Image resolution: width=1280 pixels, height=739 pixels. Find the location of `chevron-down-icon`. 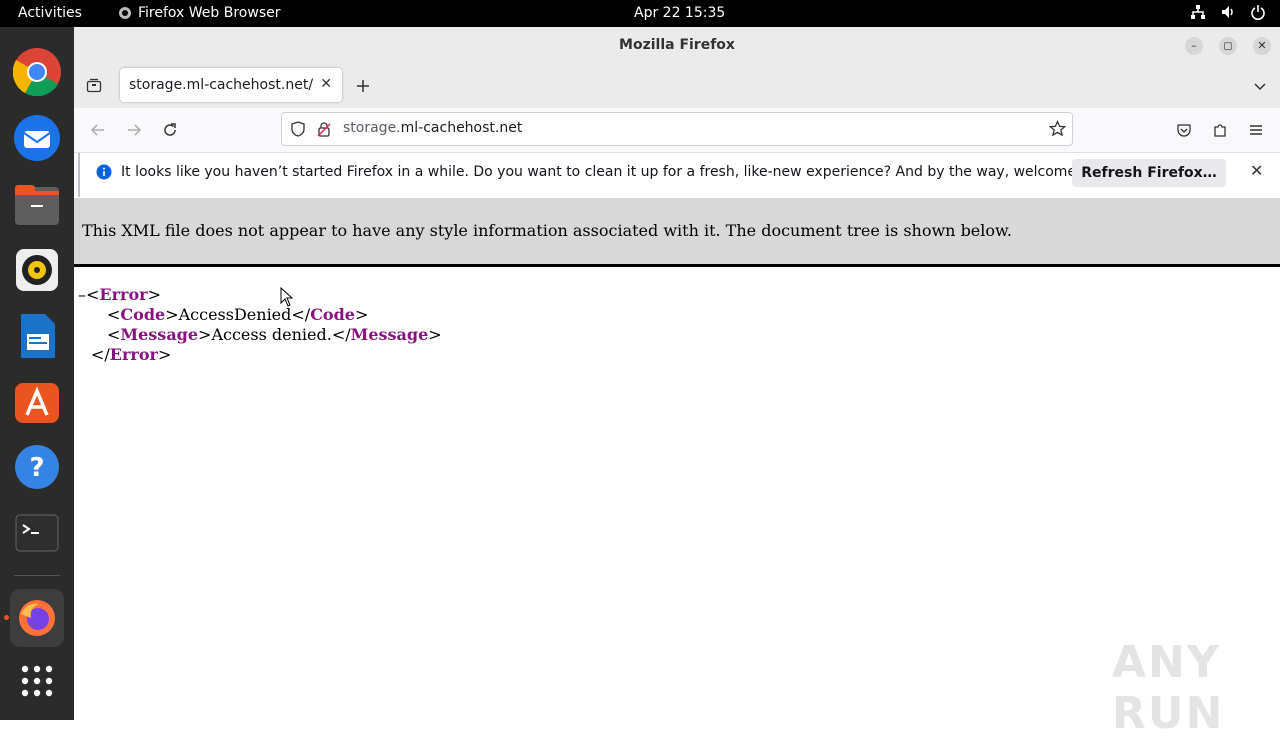

chevron-down-icon is located at coordinates (1260, 87).